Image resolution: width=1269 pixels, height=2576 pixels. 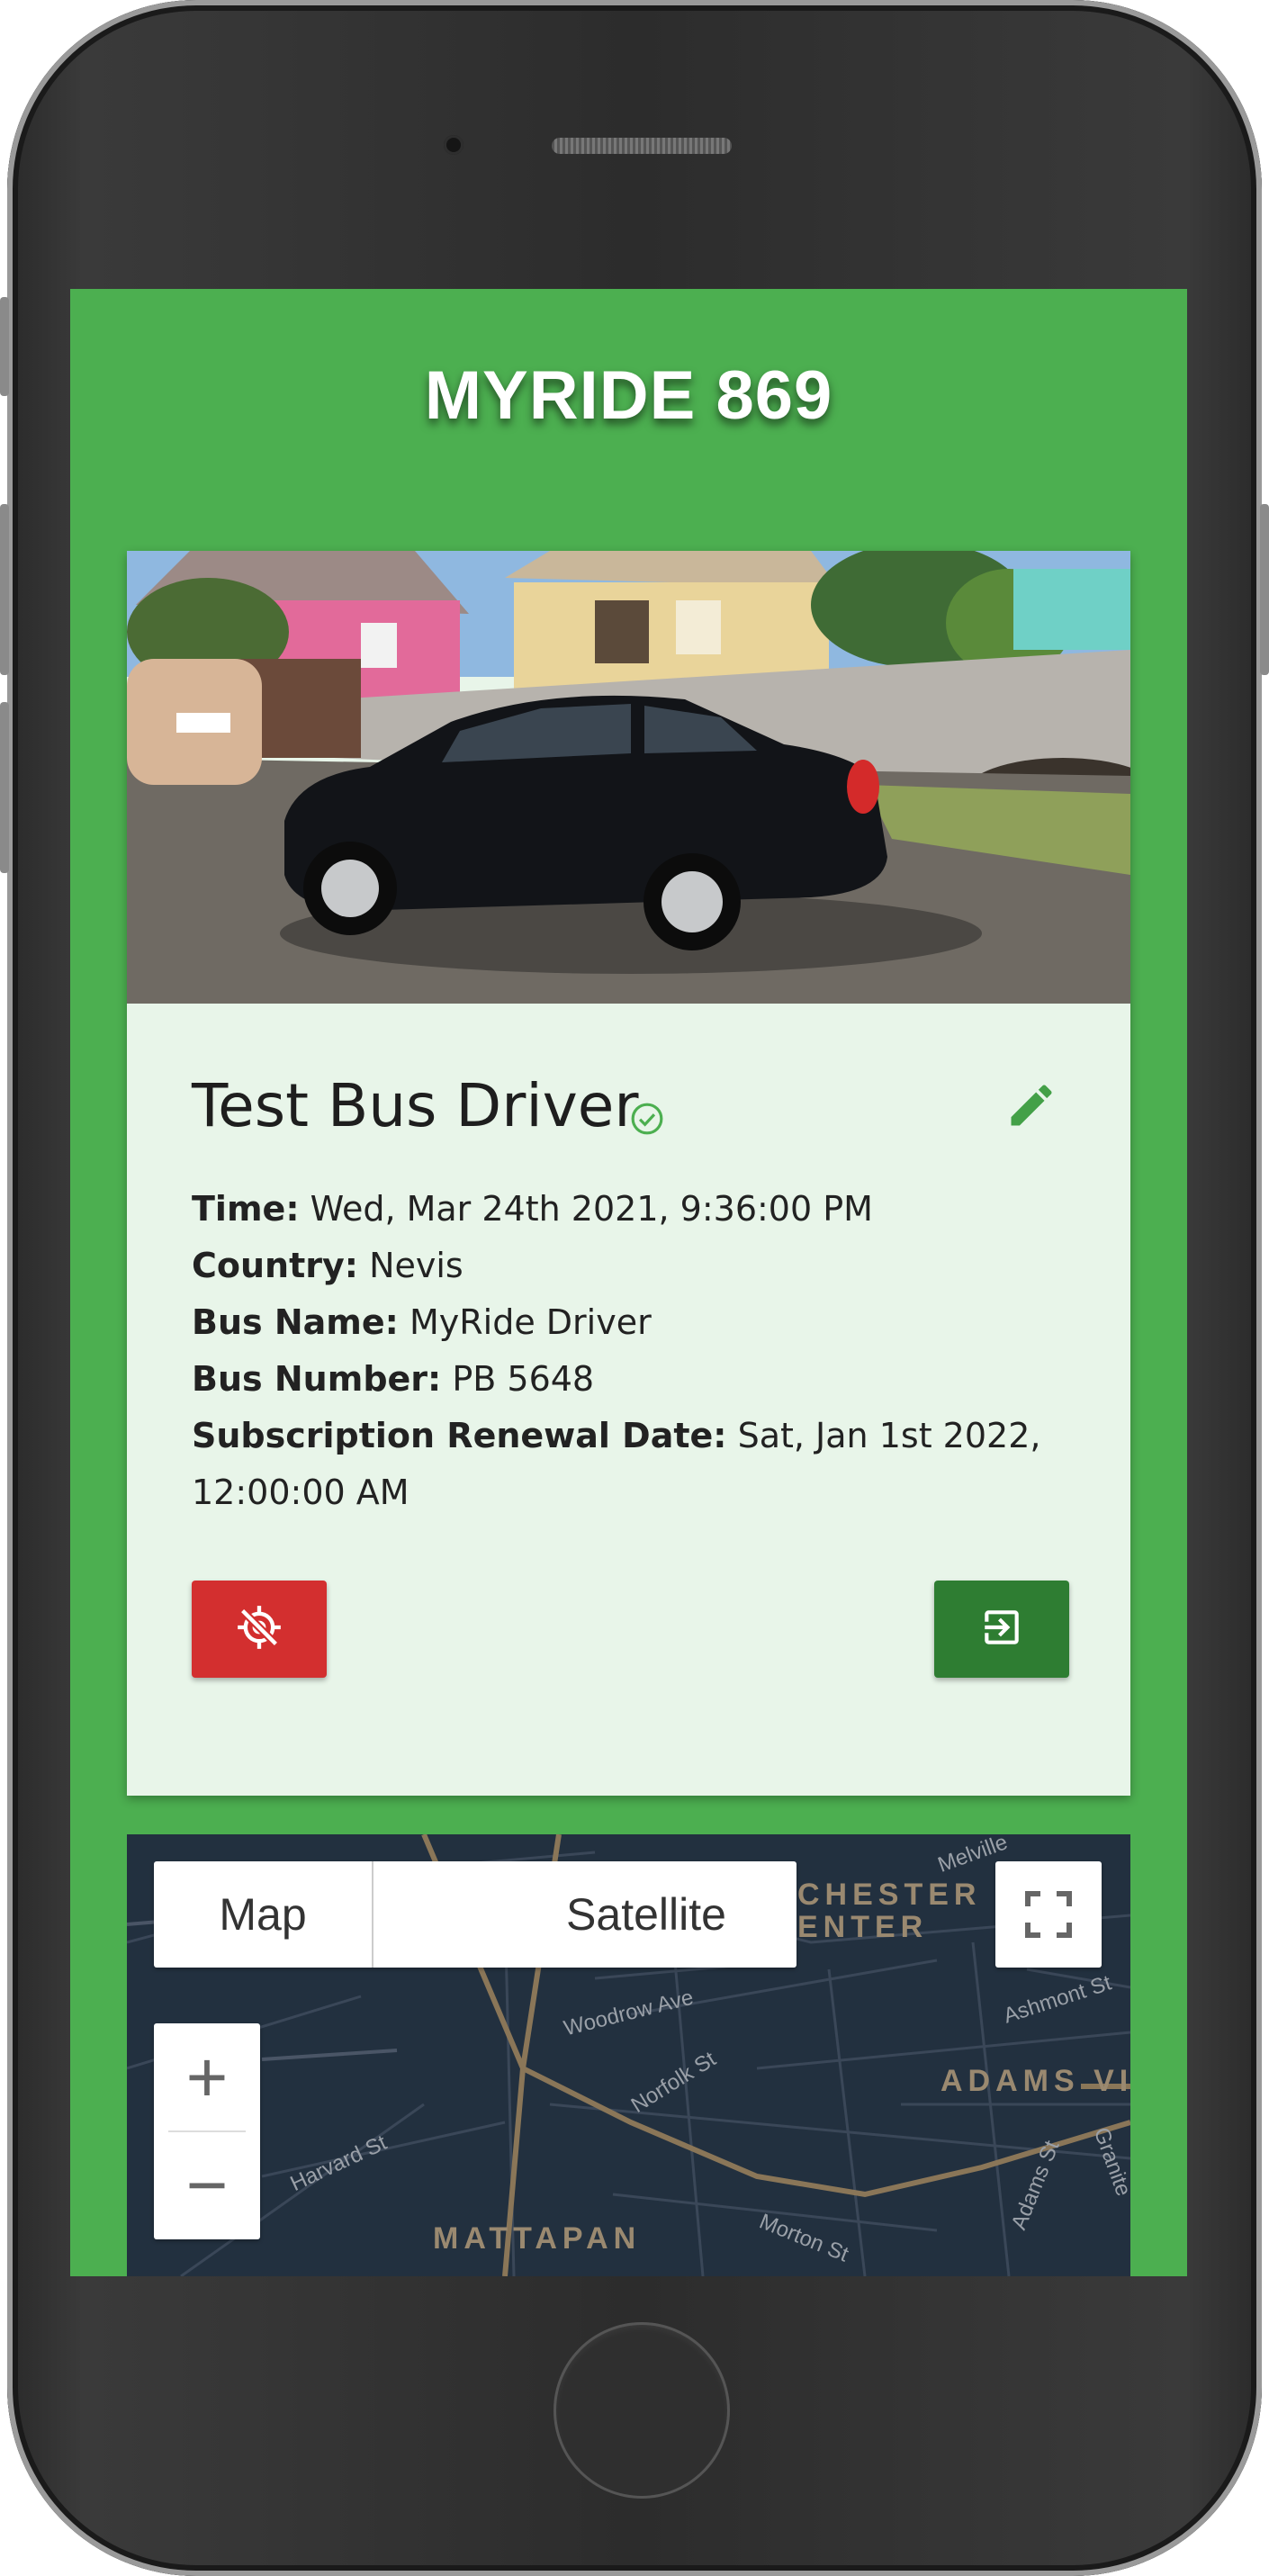 I want to click on info-value: MyRide Driver, so click(x=530, y=1322).